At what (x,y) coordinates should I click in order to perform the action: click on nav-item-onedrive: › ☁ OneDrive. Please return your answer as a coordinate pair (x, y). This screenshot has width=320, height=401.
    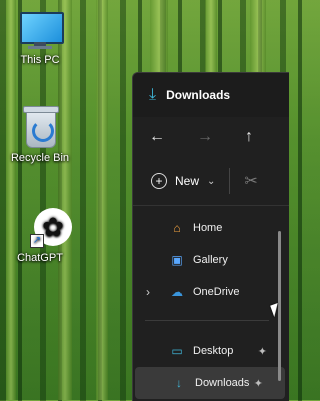
    Looking at the image, I should click on (211, 292).